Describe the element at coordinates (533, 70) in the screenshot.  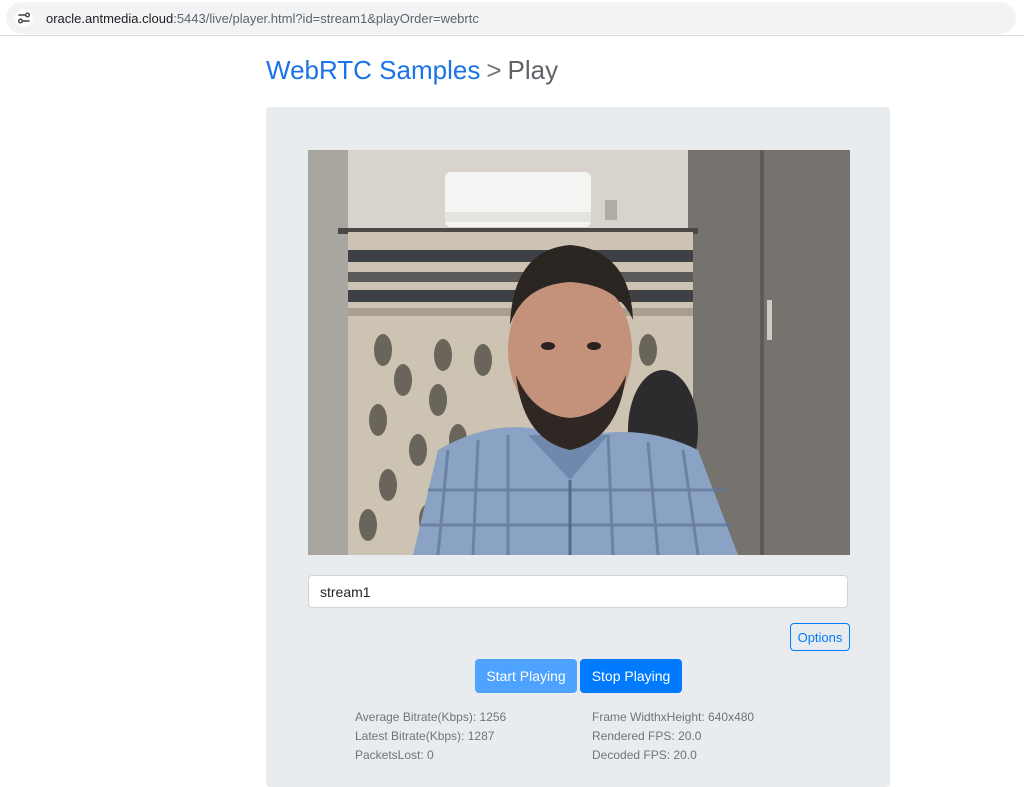
I see `page-title-play: Play` at that location.